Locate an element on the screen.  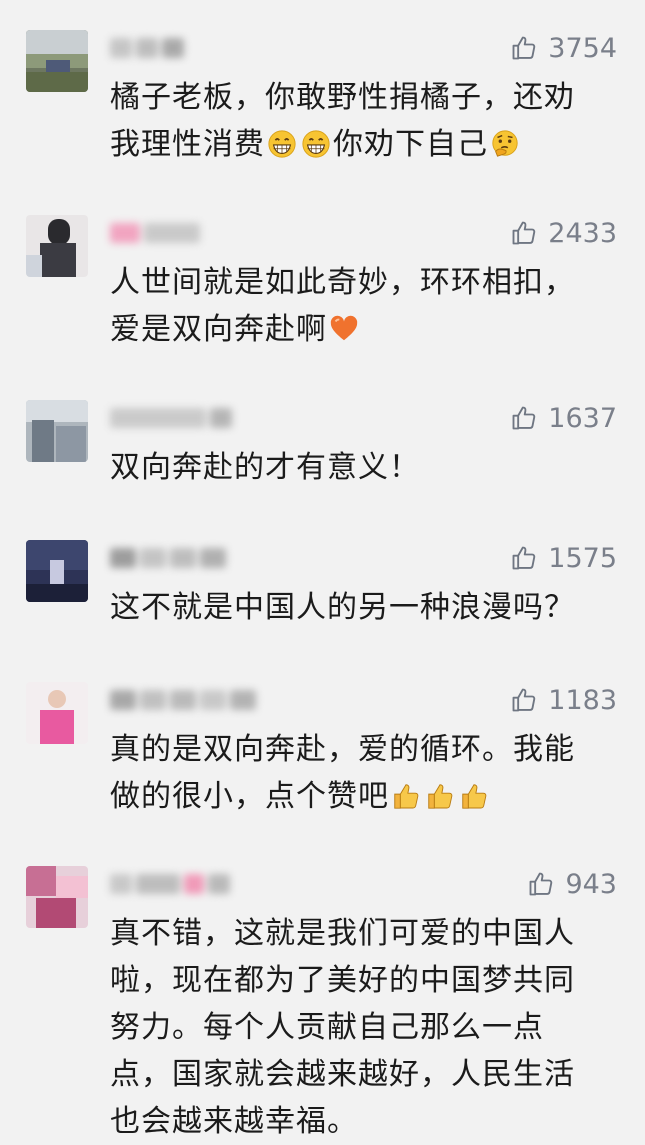
comment-line: 真不错，这就是我们可爱的中国人 is located at coordinates (342, 933).